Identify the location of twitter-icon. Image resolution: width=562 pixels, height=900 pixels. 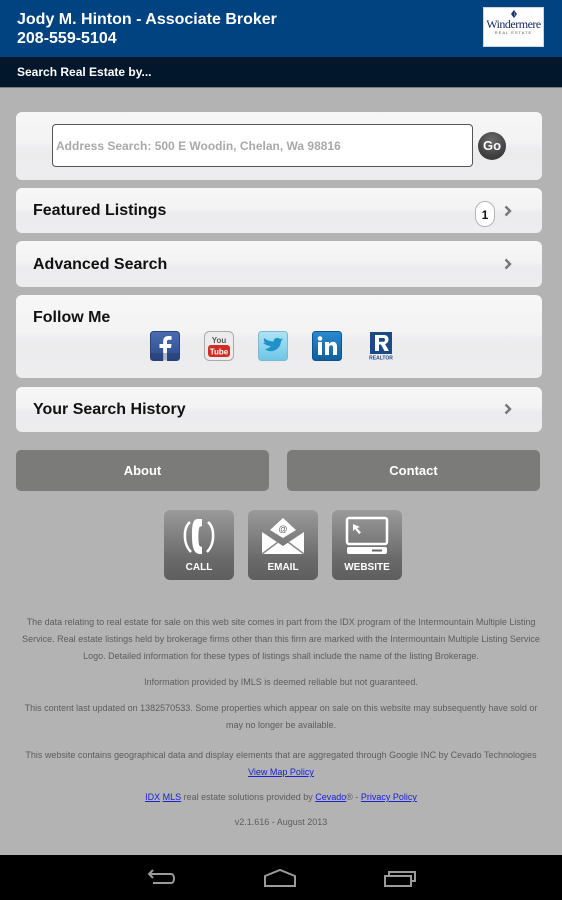
(273, 346).